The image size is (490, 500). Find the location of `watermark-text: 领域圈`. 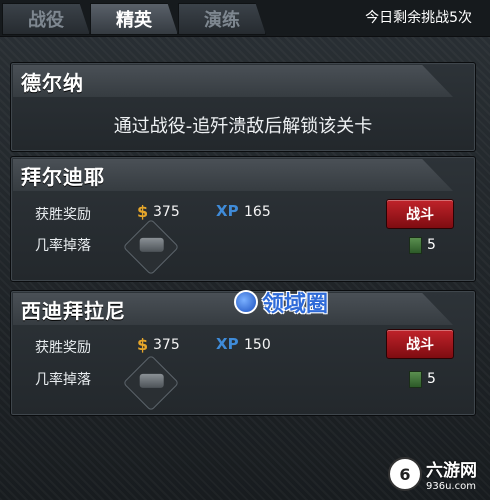

watermark-text: 领域圈 is located at coordinates (295, 304).